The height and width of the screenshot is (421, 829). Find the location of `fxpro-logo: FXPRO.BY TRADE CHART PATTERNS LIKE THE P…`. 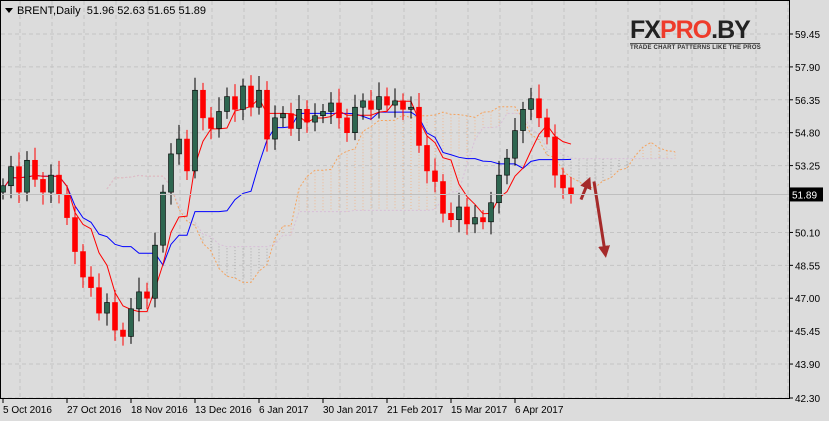

fxpro-logo: FXPRO.BY TRADE CHART PATTERNS LIKE THE P… is located at coordinates (695, 33).